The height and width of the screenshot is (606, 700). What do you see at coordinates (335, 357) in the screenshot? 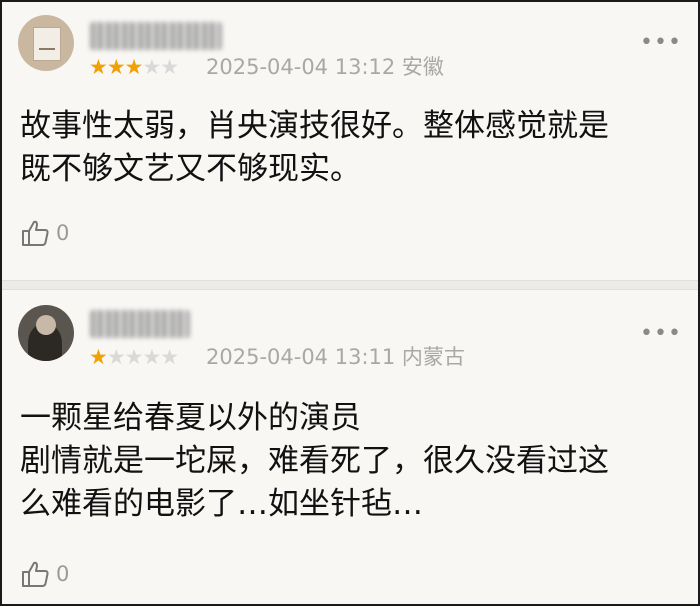
I see `comment-meta: 2025-04-04 13:11 内蒙古` at bounding box center [335, 357].